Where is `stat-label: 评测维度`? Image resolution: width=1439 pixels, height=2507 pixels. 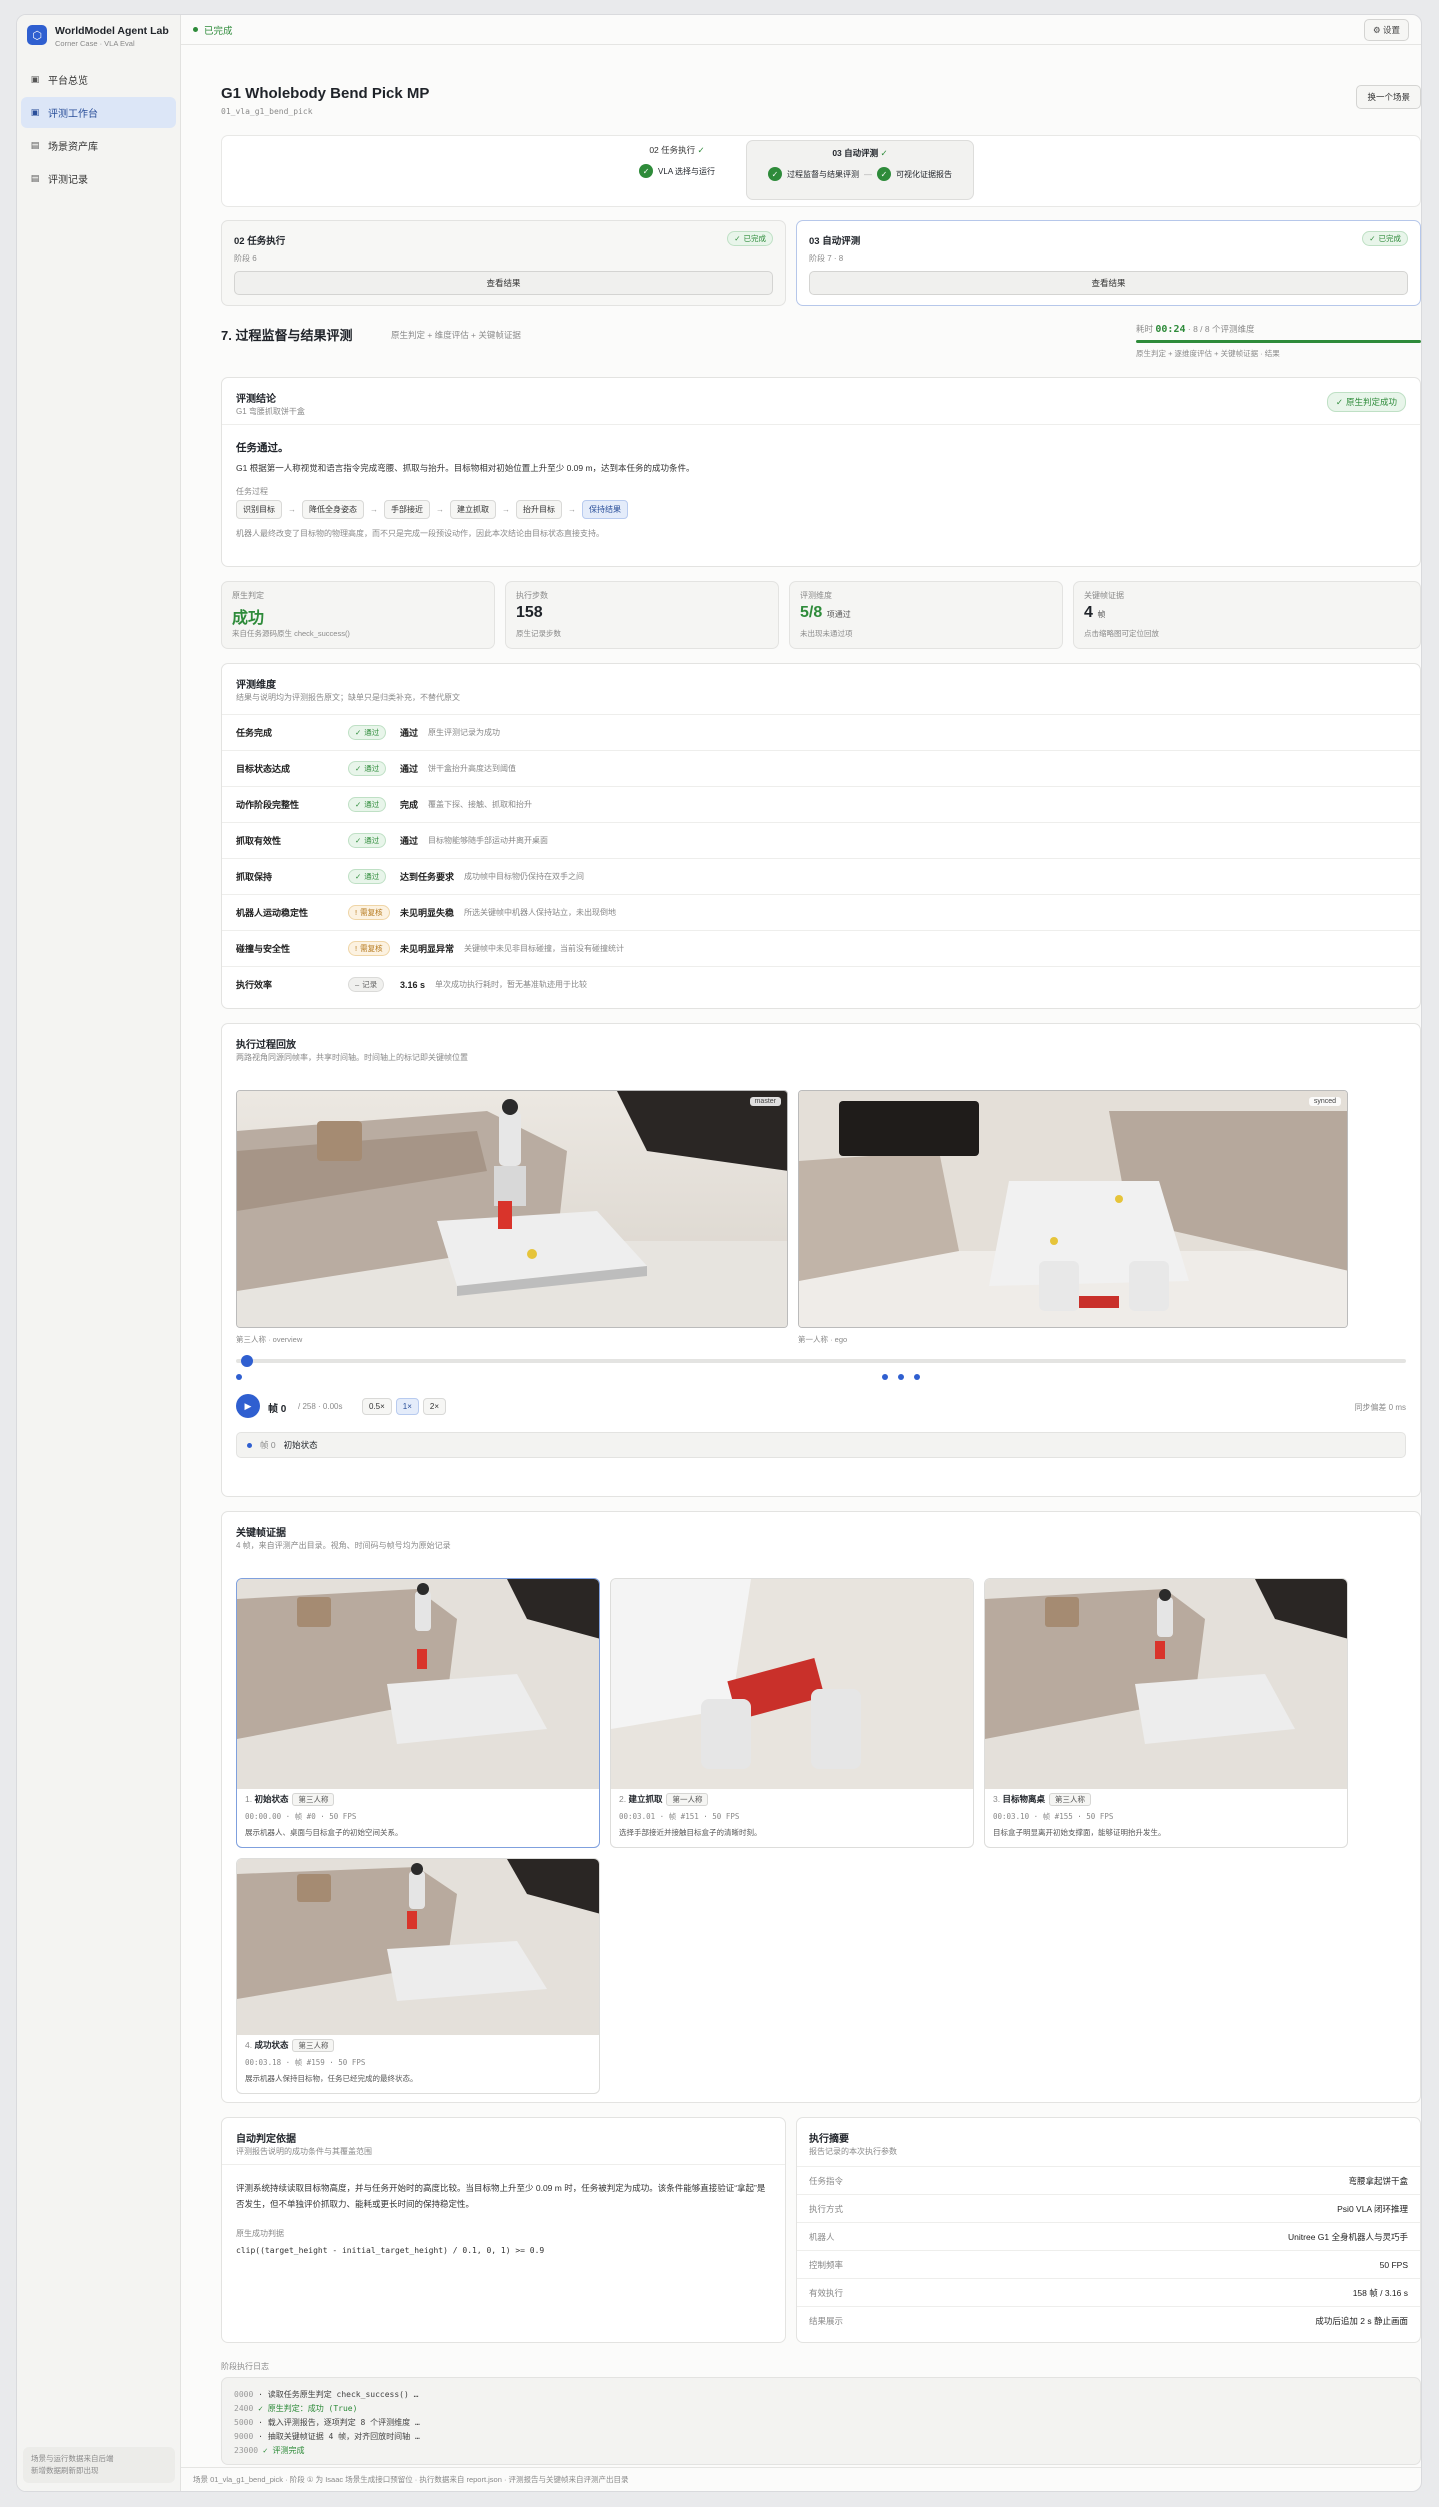
stat-label: 评测维度 is located at coordinates (816, 595).